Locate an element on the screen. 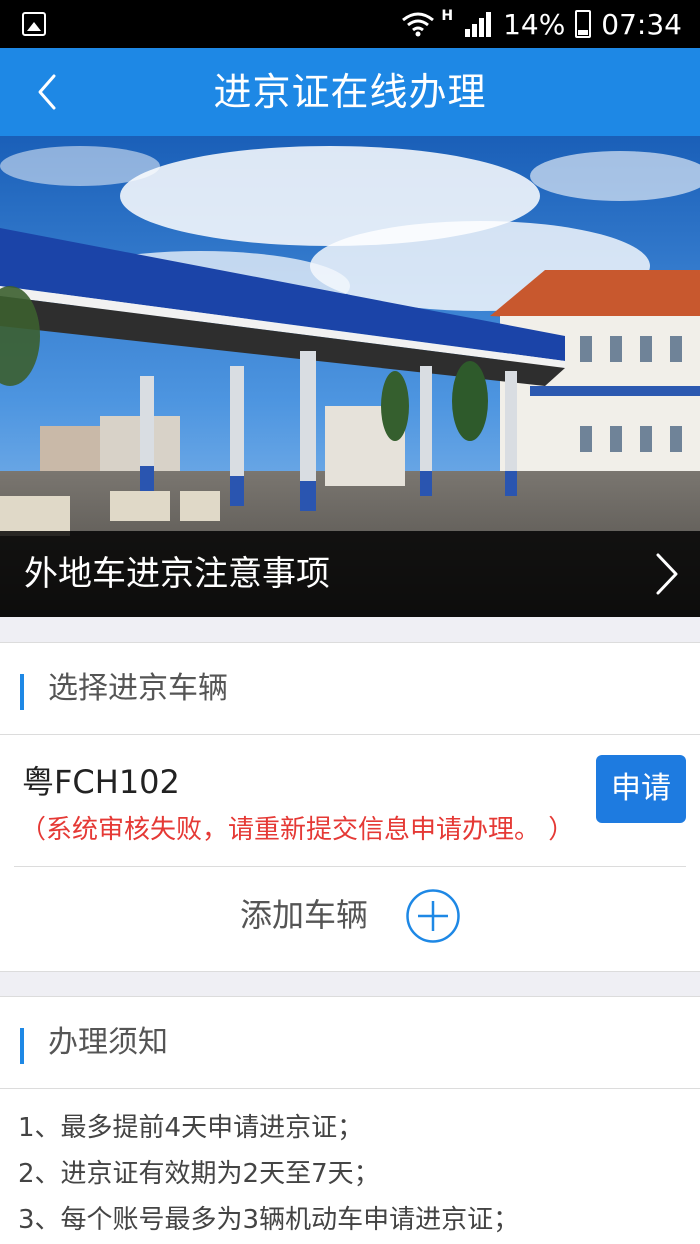 The width and height of the screenshot is (700, 1244). add-vehicle-label: 添加车辆 is located at coordinates (304, 915).